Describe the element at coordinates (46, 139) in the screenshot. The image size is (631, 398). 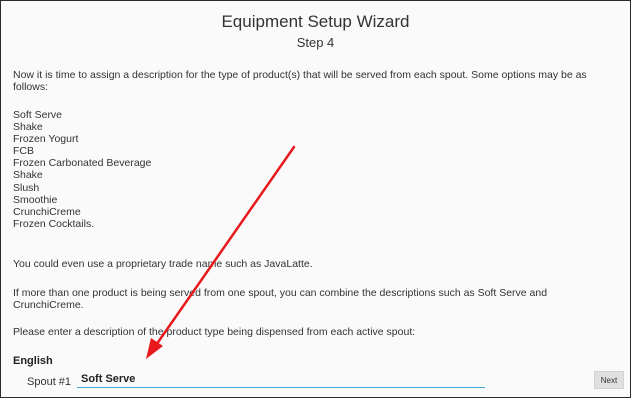
I see `option-item: Frozen Yogurt` at that location.